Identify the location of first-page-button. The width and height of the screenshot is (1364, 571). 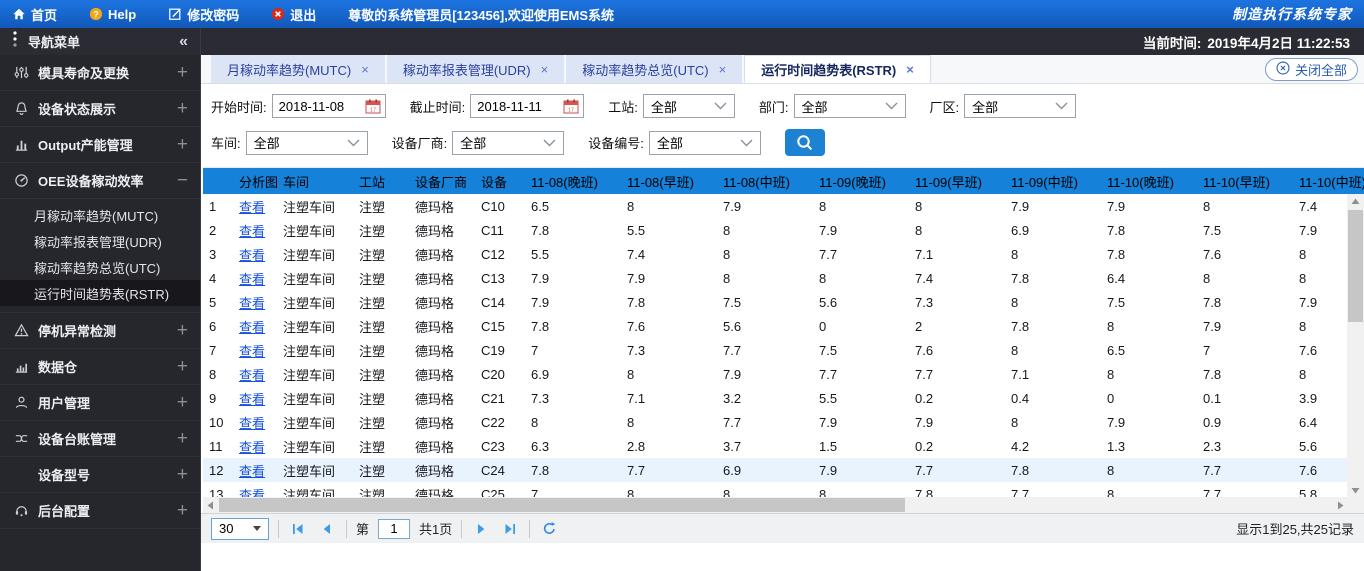
(298, 529).